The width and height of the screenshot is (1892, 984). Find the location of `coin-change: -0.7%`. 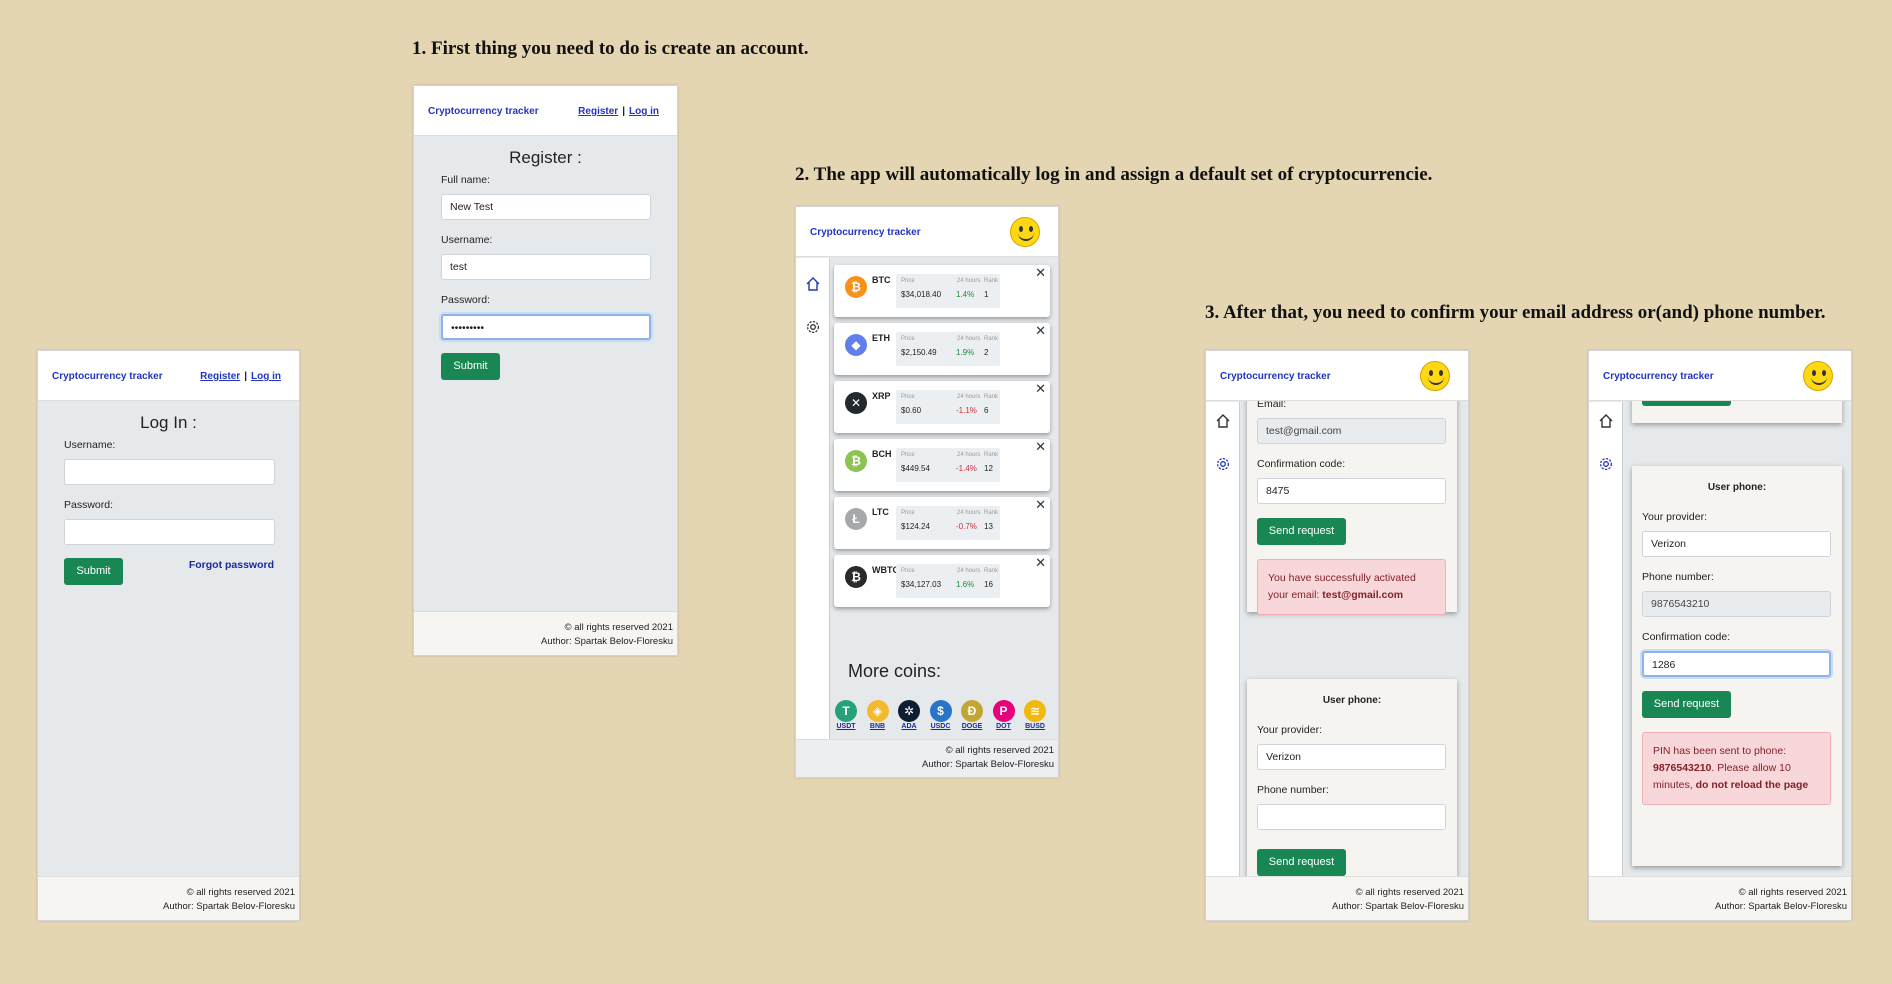

coin-change: -0.7% is located at coordinates (966, 526).